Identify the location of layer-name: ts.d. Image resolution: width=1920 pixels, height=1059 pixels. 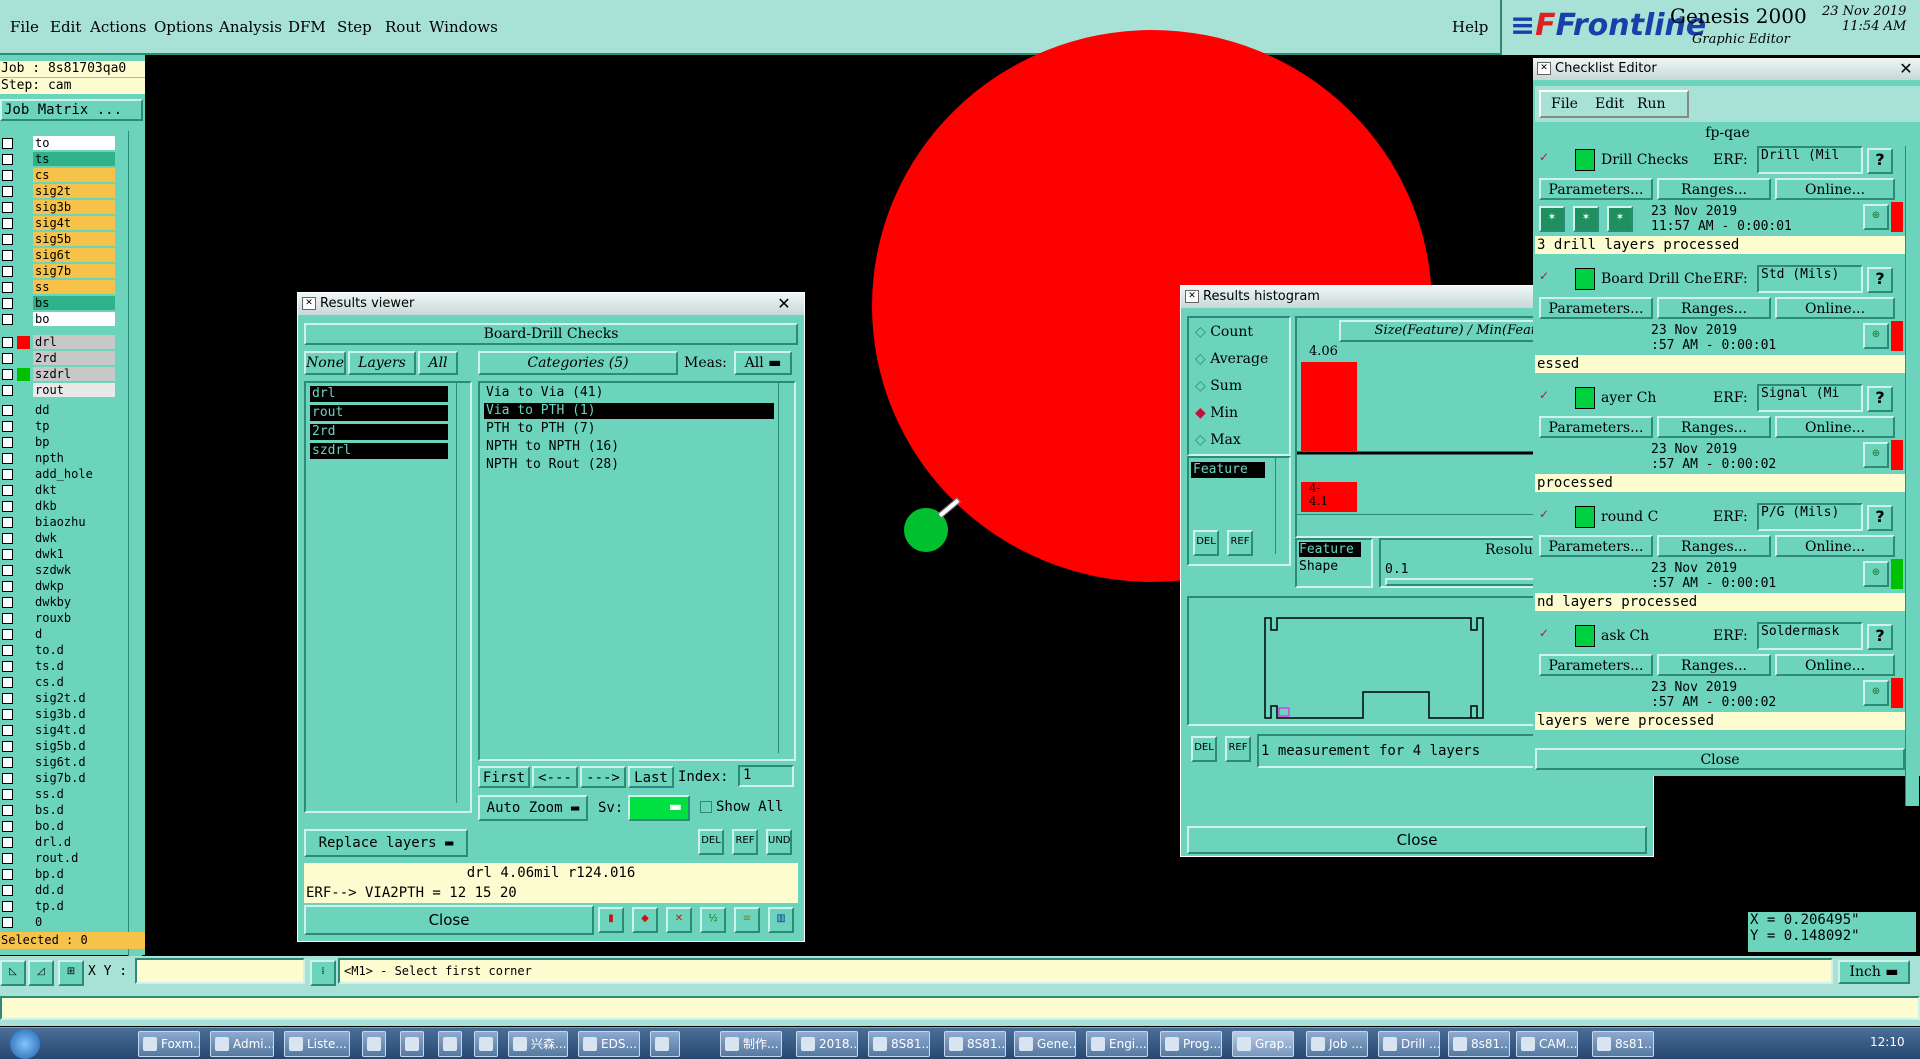
(74, 666).